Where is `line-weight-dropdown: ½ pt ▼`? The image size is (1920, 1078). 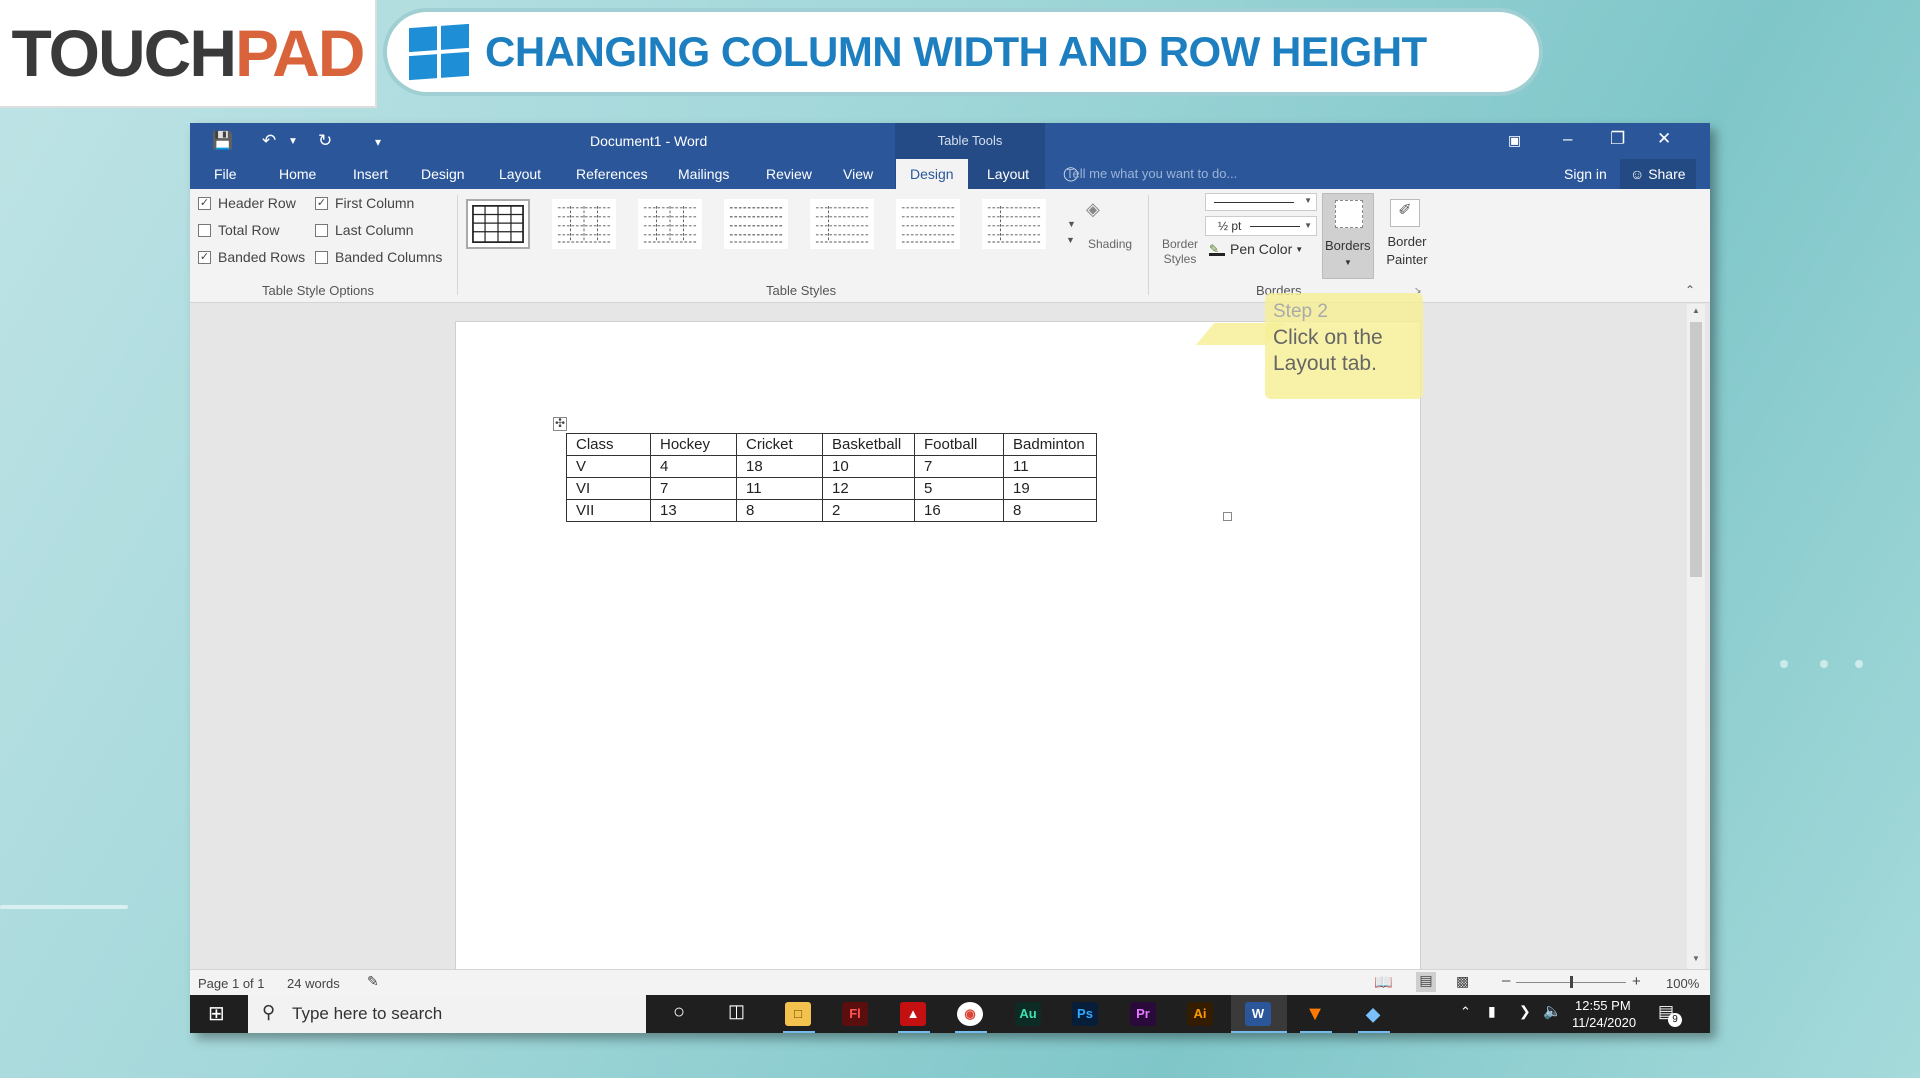
line-weight-dropdown: ½ pt ▼ is located at coordinates (1261, 226).